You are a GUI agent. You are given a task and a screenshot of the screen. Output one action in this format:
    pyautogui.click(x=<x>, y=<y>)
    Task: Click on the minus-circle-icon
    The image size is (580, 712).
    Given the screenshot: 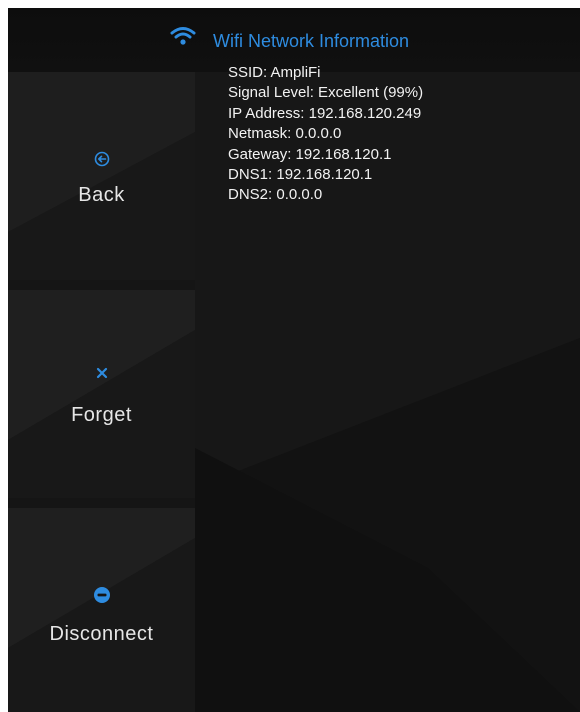 What is the action you would take?
    pyautogui.click(x=101, y=597)
    